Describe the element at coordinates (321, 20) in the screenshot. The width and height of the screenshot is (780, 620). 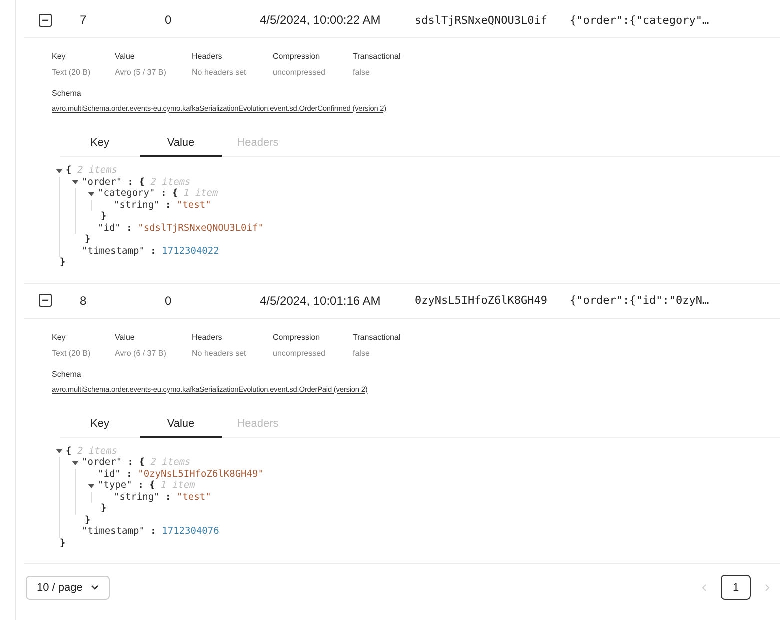
I see `table-cell-text: 4/5/2024, 10:00:22 AM` at that location.